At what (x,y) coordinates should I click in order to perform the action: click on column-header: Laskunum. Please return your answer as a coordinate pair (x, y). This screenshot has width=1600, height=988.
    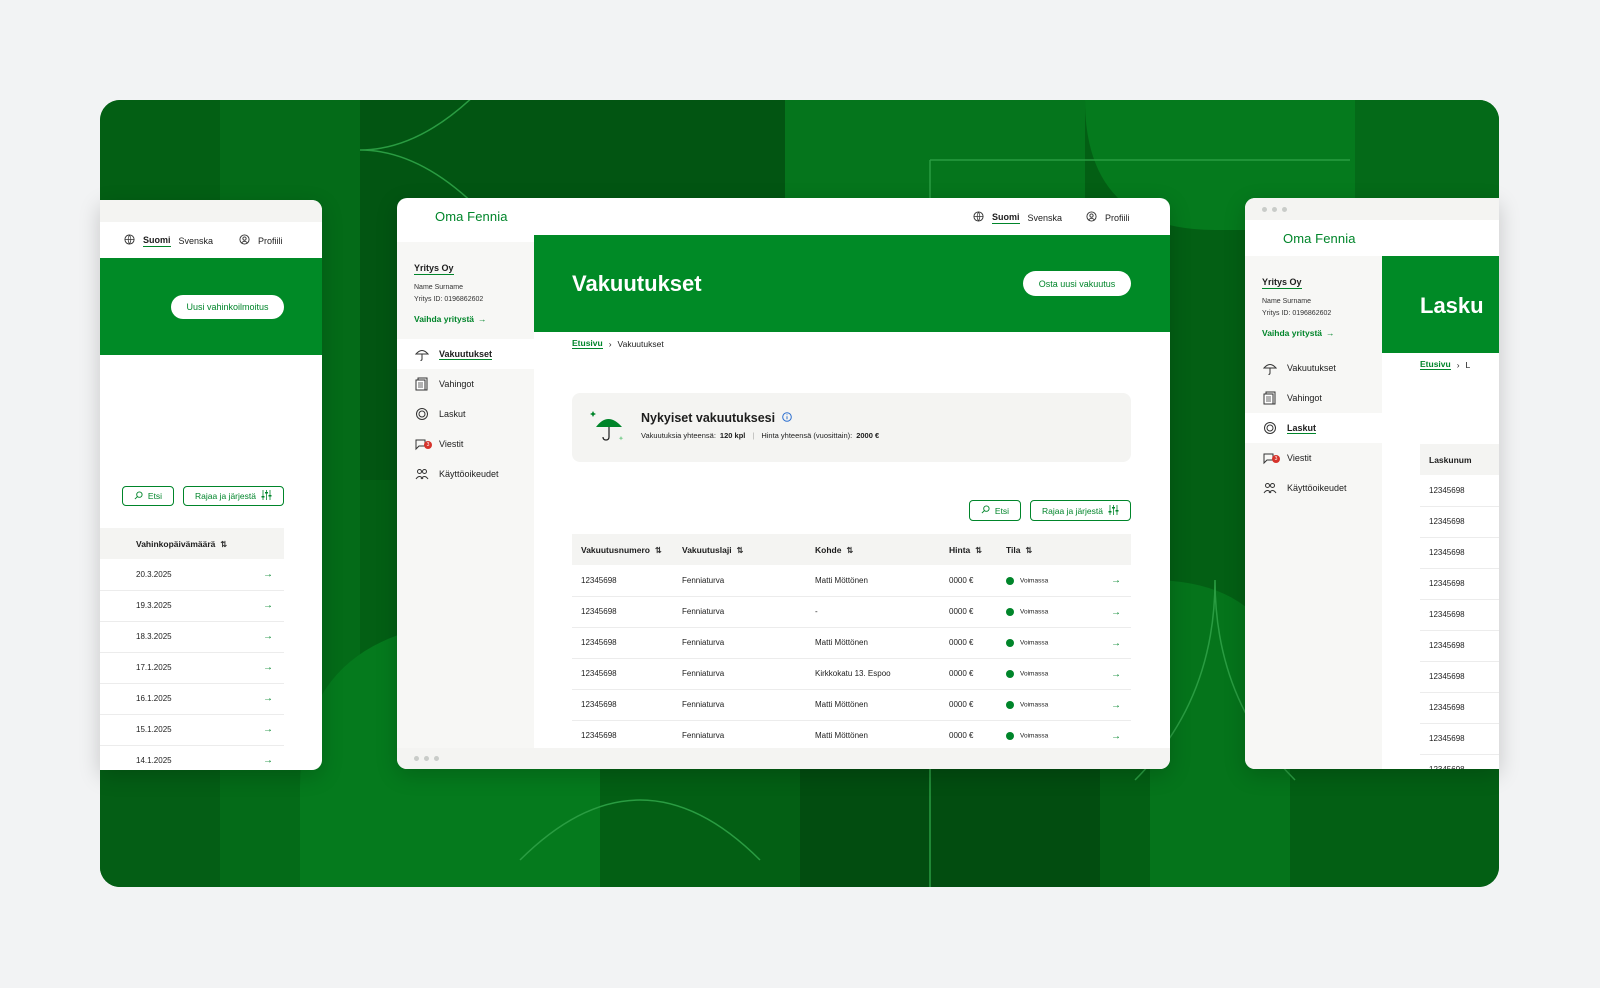
    Looking at the image, I should click on (1459, 459).